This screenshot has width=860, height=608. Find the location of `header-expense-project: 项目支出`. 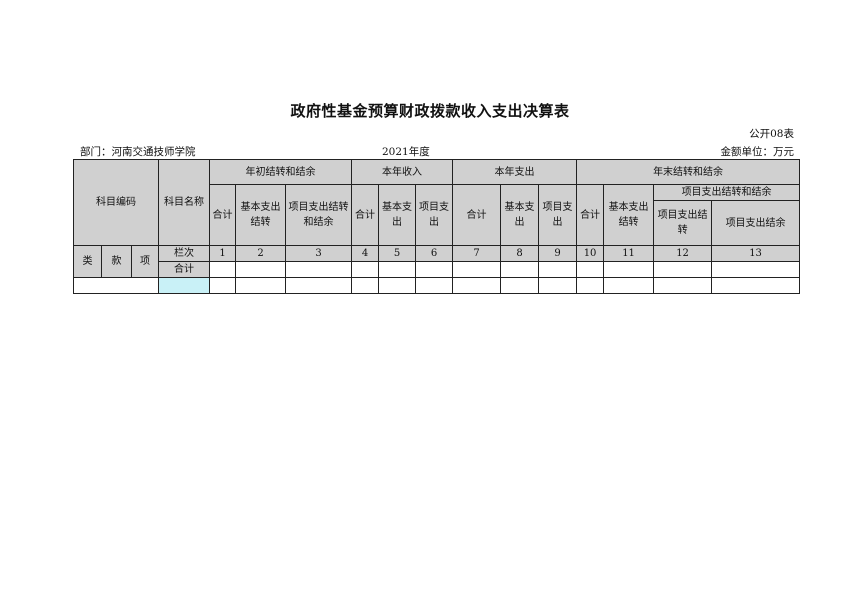

header-expense-project: 项目支出 is located at coordinates (558, 215).